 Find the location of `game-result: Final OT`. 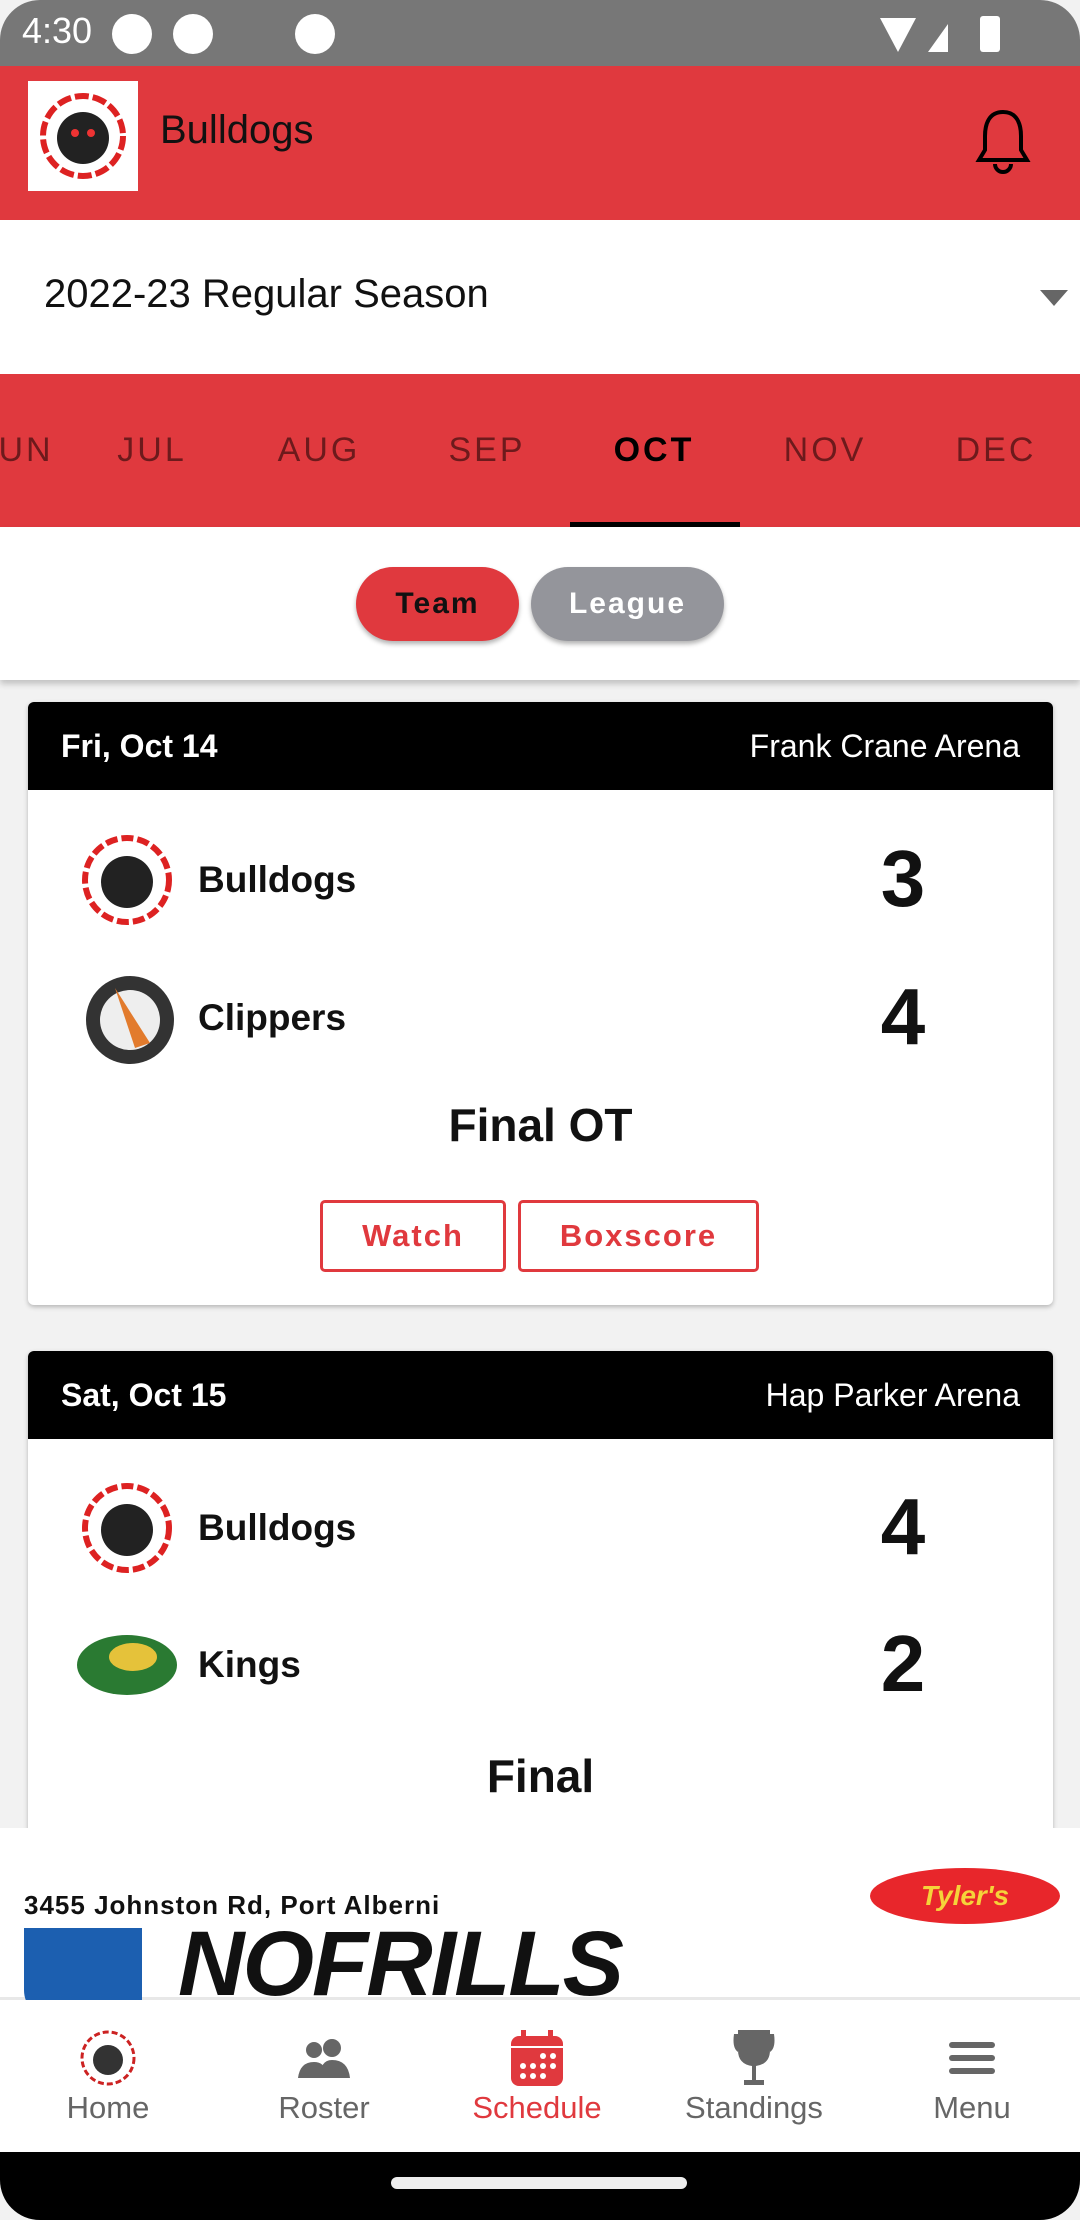

game-result: Final OT is located at coordinates (540, 1125).